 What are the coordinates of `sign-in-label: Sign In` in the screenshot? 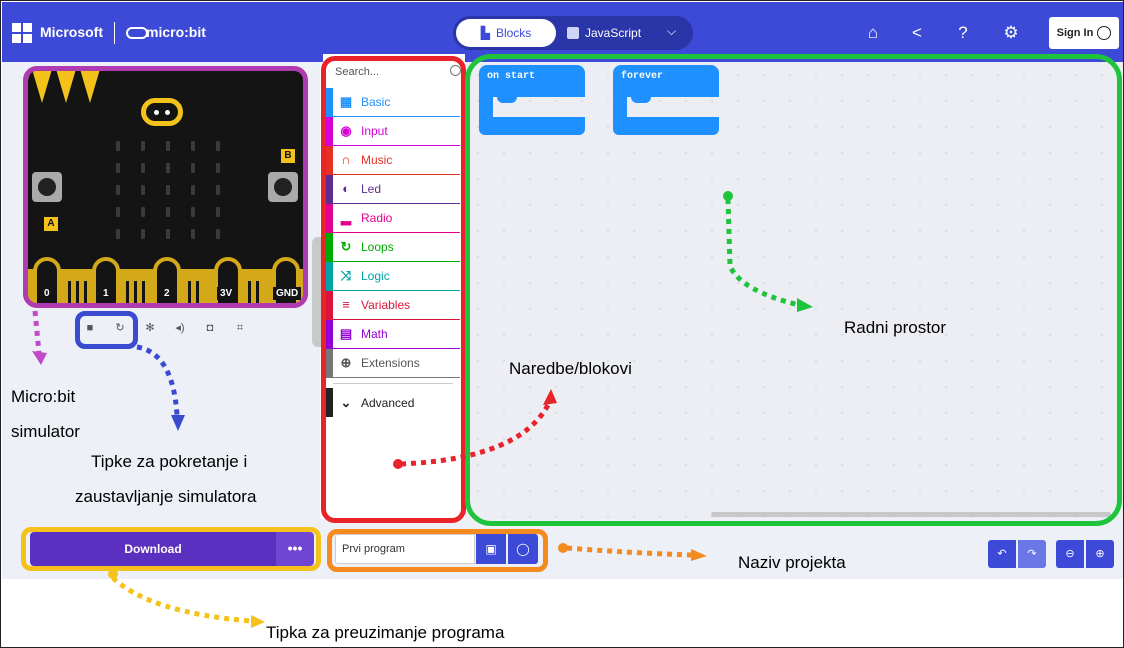 It's located at (1075, 33).